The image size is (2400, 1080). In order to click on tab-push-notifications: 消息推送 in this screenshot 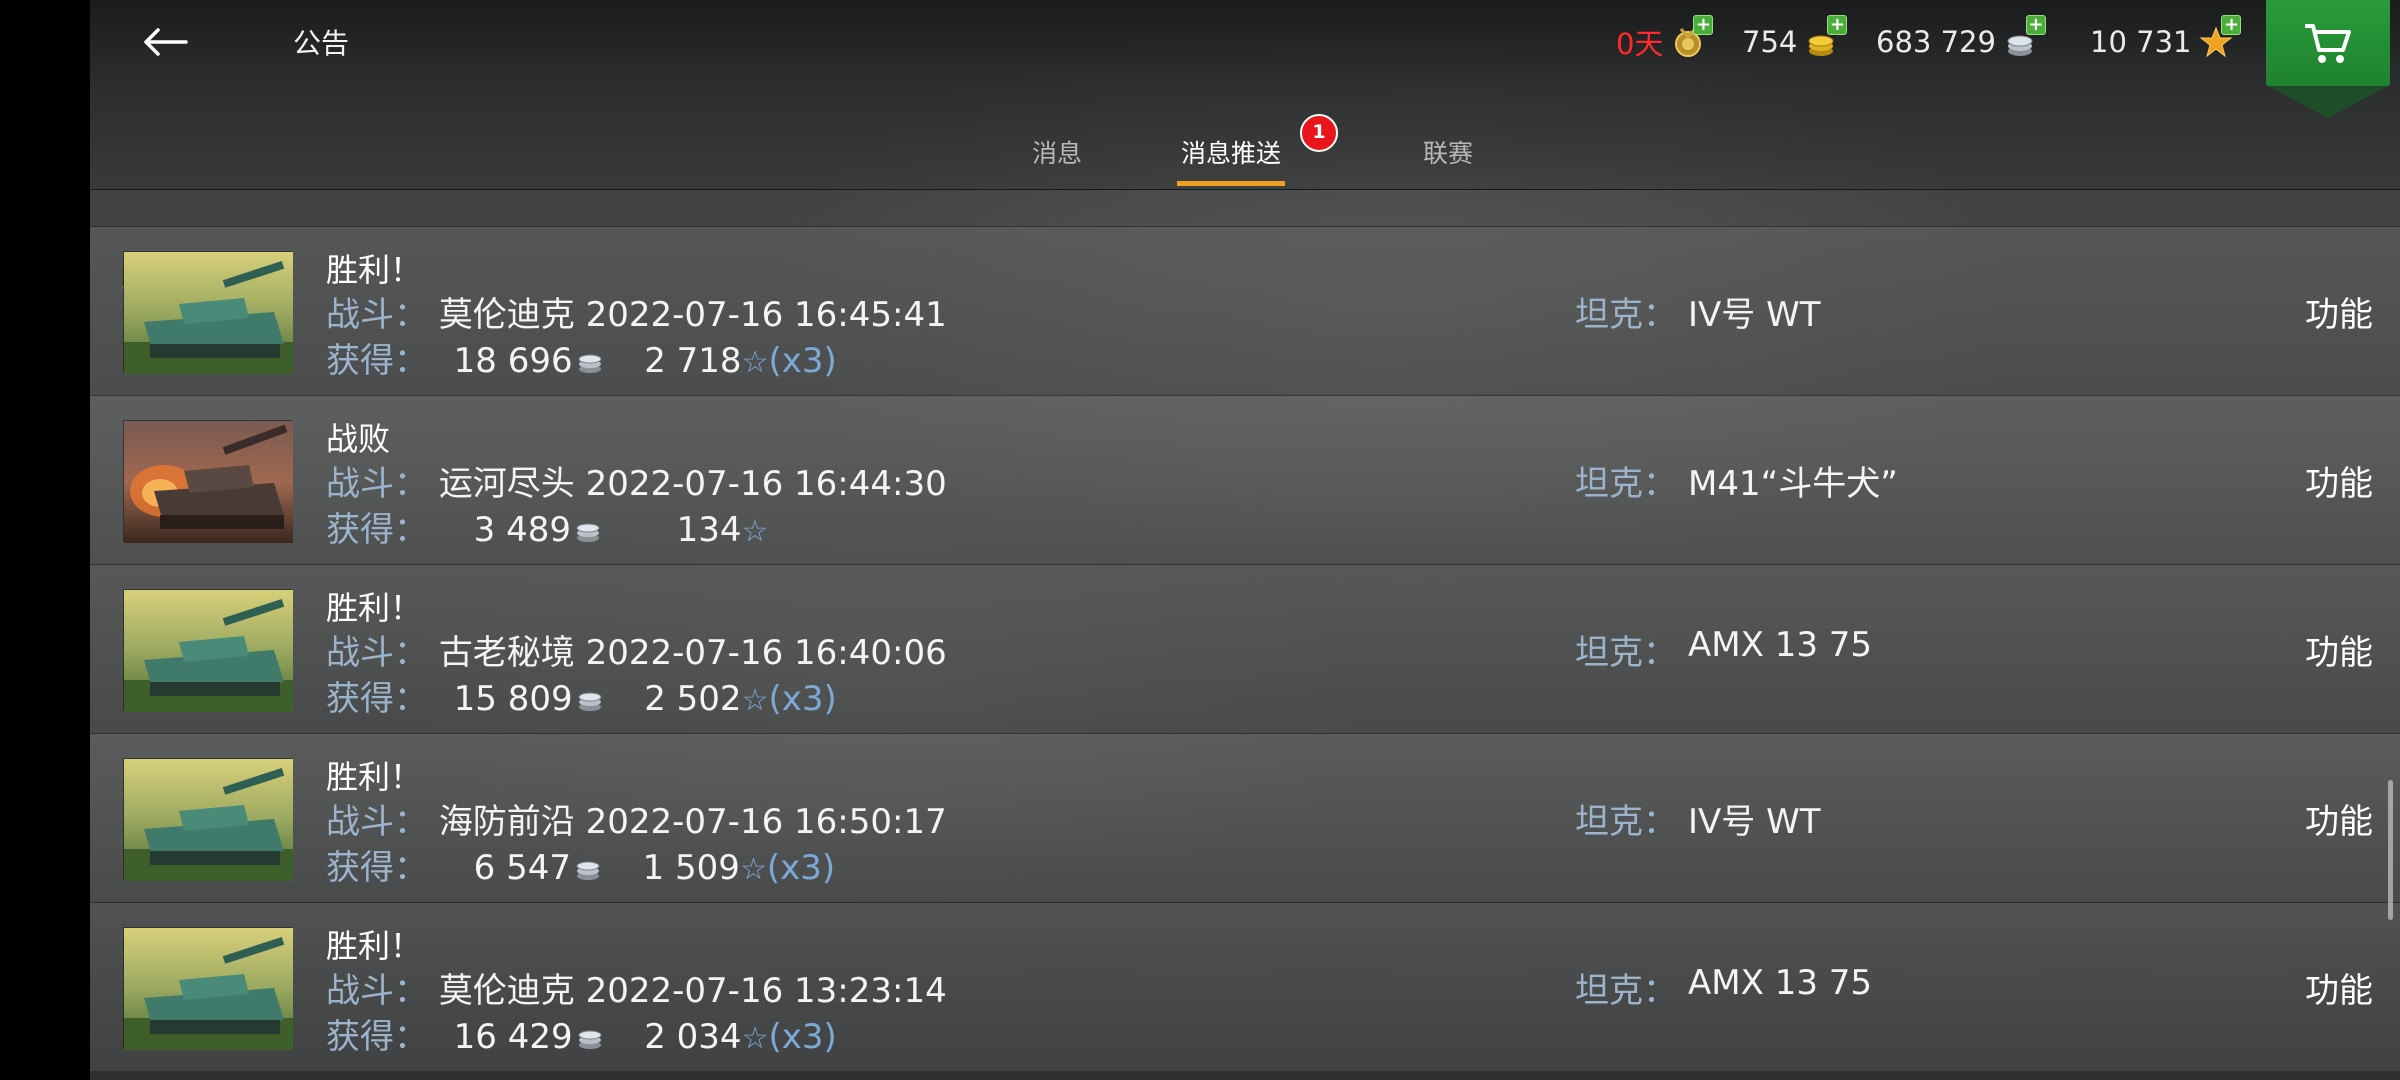, I will do `click(1231, 152)`.